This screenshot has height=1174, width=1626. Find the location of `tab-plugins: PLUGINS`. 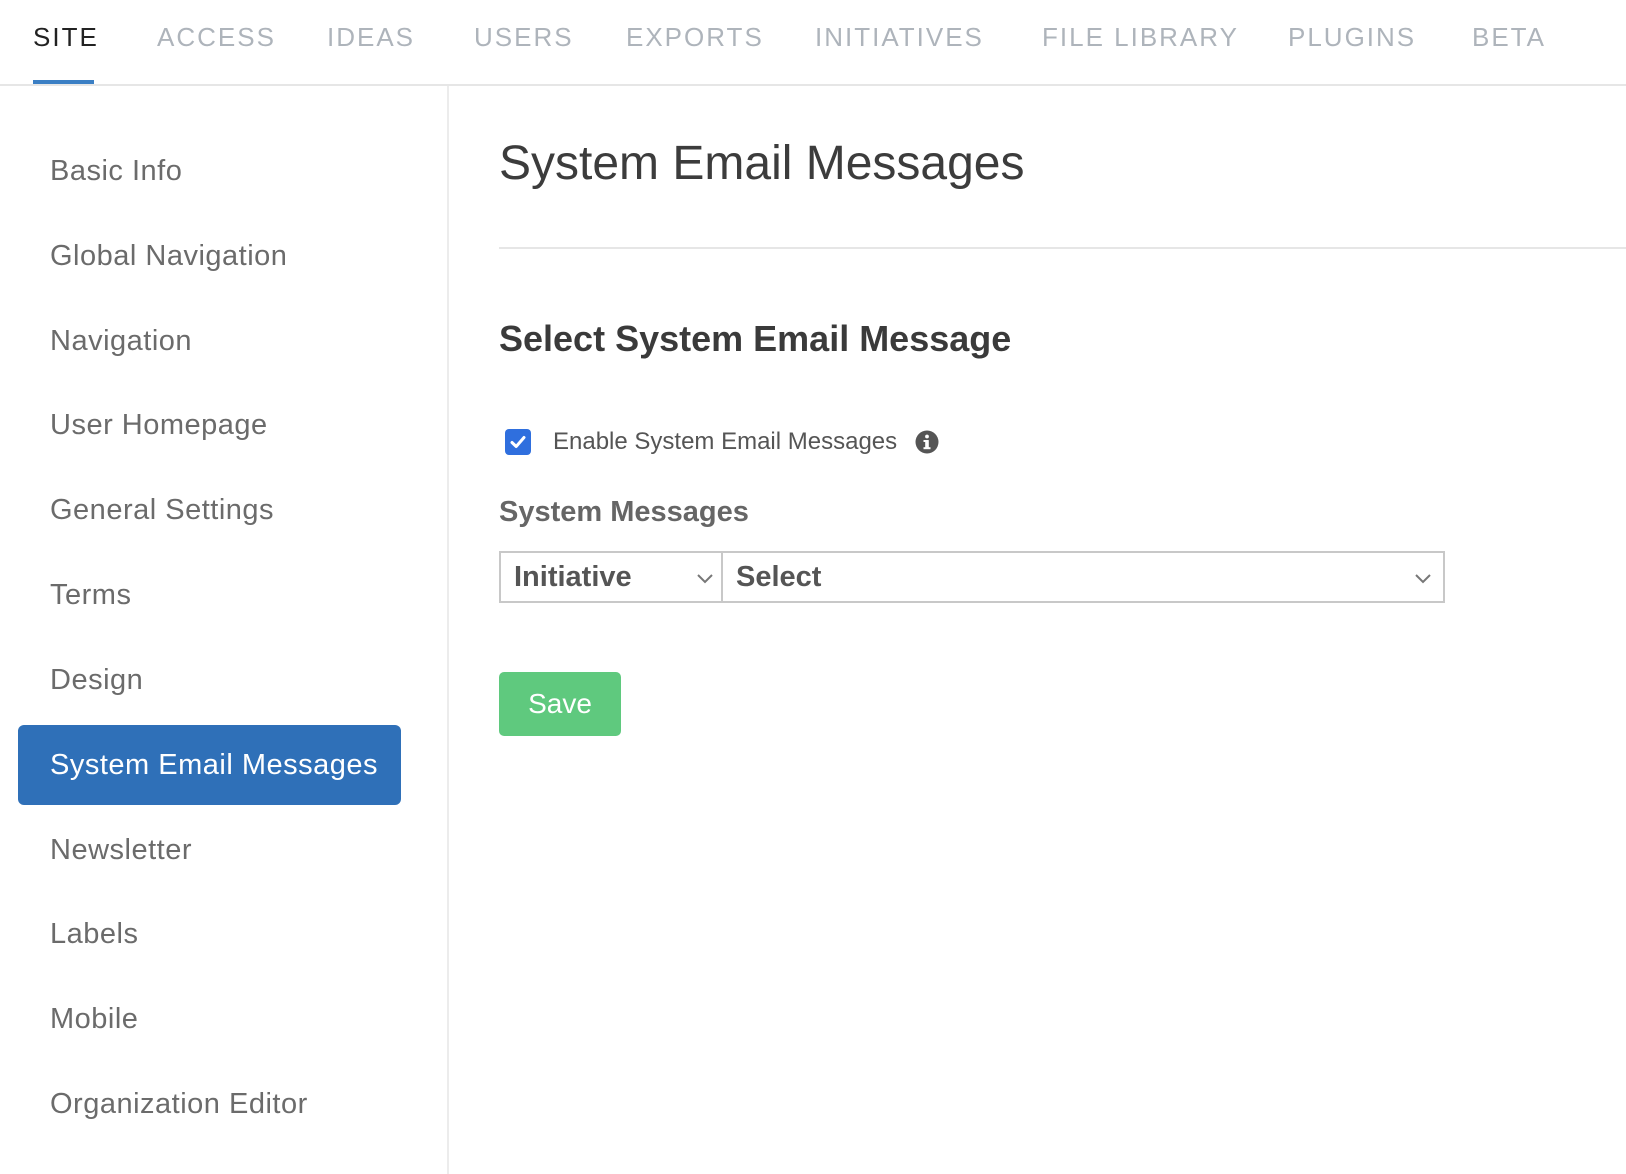

tab-plugins: PLUGINS is located at coordinates (1352, 37).